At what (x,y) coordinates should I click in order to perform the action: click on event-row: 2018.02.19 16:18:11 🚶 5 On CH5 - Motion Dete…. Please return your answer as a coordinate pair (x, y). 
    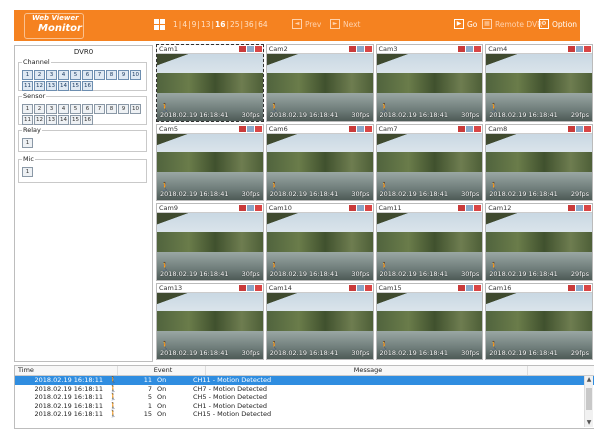
    Looking at the image, I should click on (304, 397).